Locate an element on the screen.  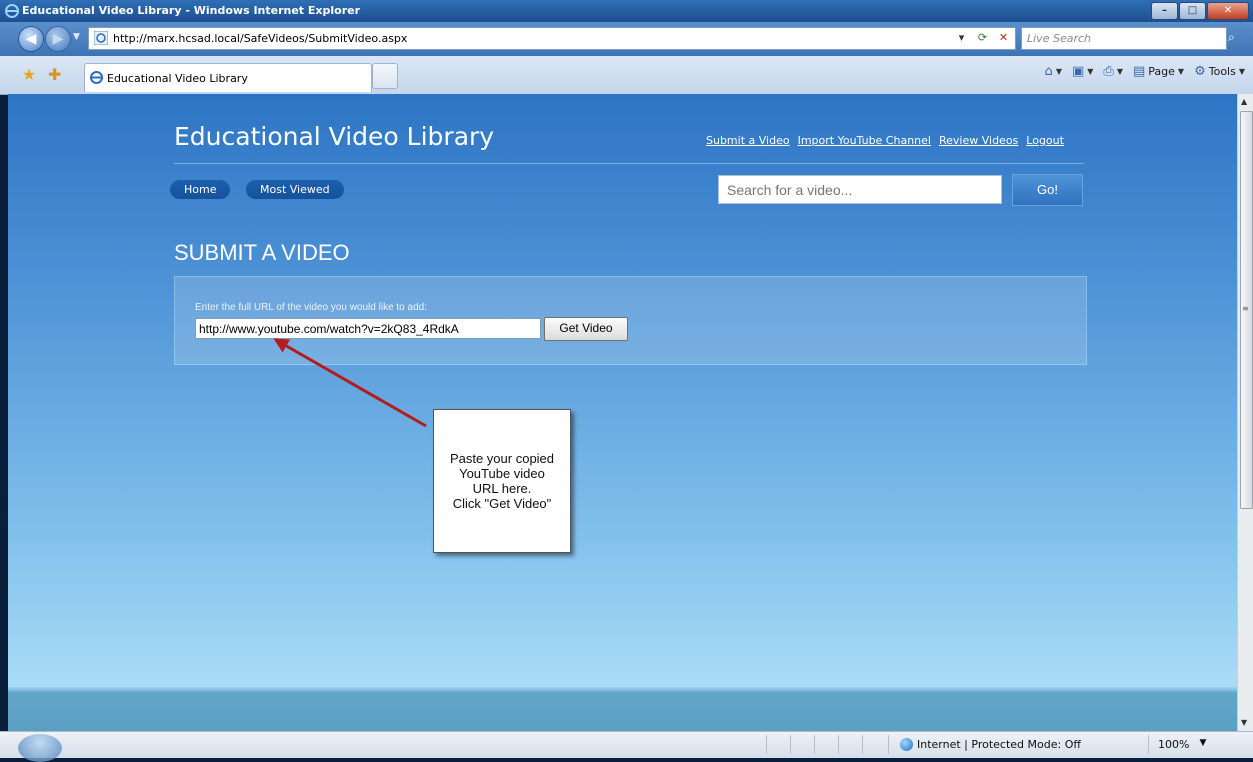
security-zone: Internet | Protected Mode: Off is located at coordinates (990, 744).